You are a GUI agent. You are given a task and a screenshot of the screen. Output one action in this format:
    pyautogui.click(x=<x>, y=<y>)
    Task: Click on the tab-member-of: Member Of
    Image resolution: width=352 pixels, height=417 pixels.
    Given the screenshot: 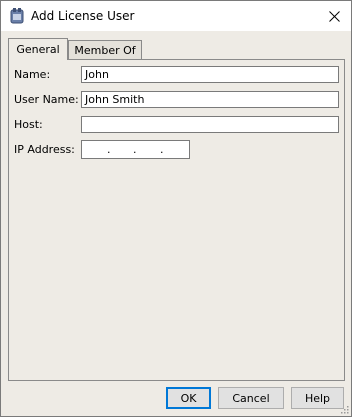 What is the action you would take?
    pyautogui.click(x=105, y=50)
    